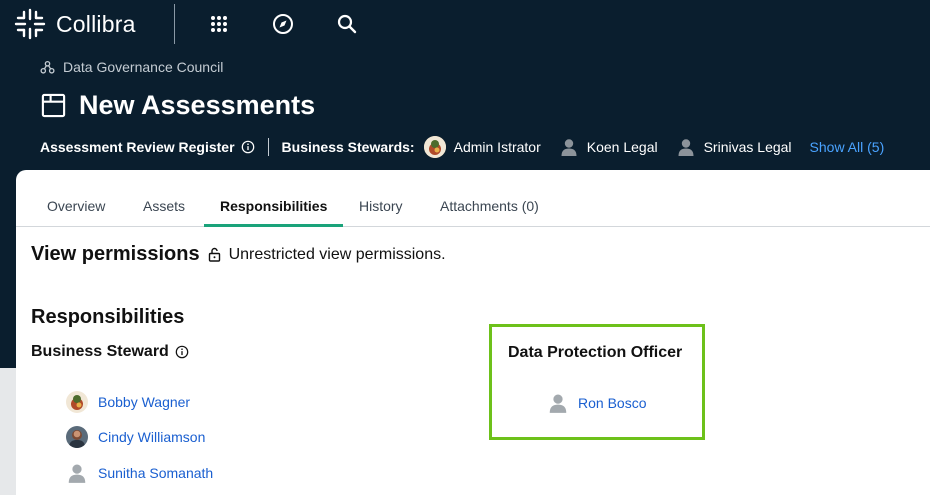  What do you see at coordinates (283, 24) in the screenshot?
I see `compass-icon` at bounding box center [283, 24].